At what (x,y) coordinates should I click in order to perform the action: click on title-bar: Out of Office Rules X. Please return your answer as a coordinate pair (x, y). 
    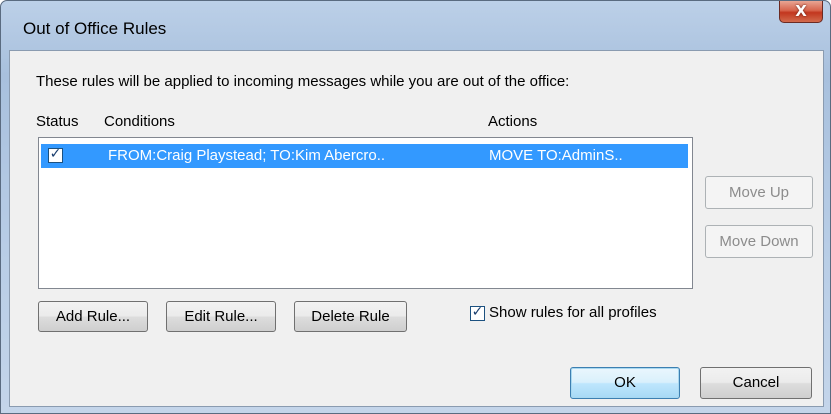
    Looking at the image, I should click on (415, 21).